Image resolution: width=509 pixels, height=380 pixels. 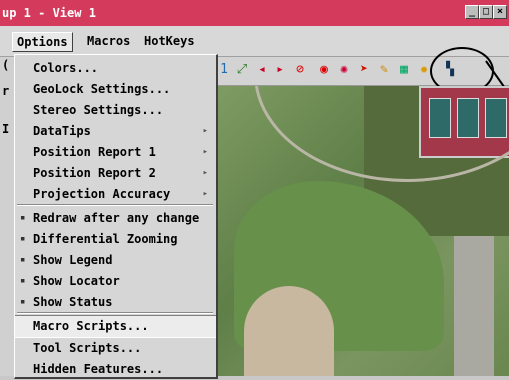 I want to click on menu-item-projection-accuracy: Projection Accuracy ▸, so click(x=115, y=194).